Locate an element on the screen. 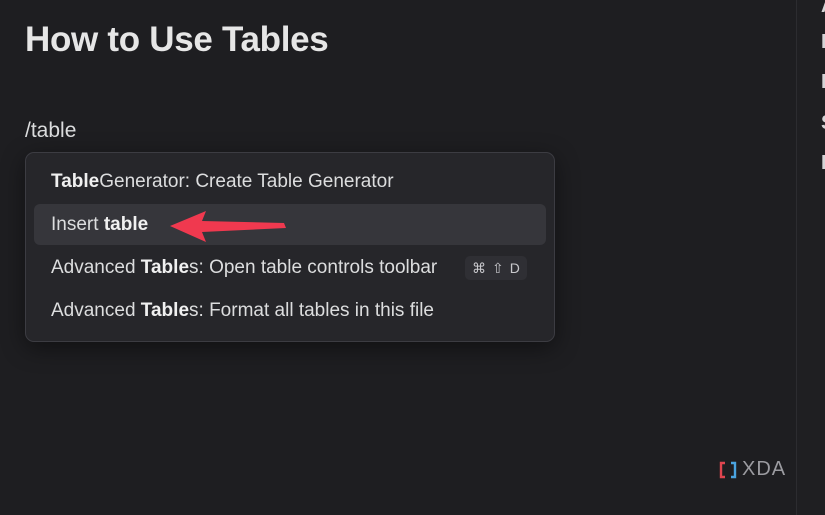  xda-watermark: XDA is located at coordinates (752, 469).